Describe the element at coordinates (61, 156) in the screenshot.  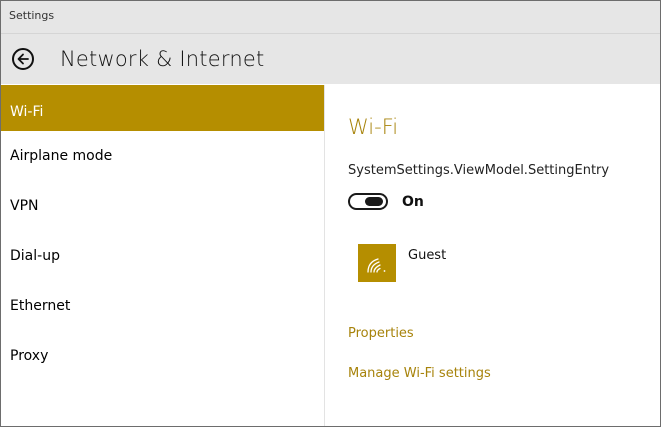
I see `sidebar-item-label: Airplane mode` at that location.